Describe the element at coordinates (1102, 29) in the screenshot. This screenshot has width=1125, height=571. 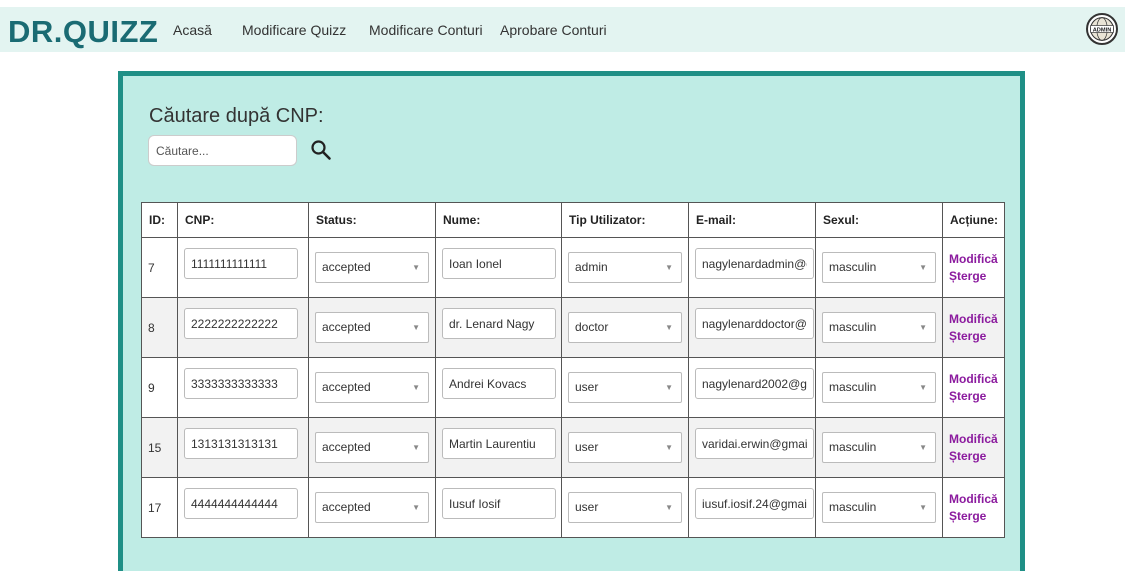
I see `admin-avatar: ADMIN` at that location.